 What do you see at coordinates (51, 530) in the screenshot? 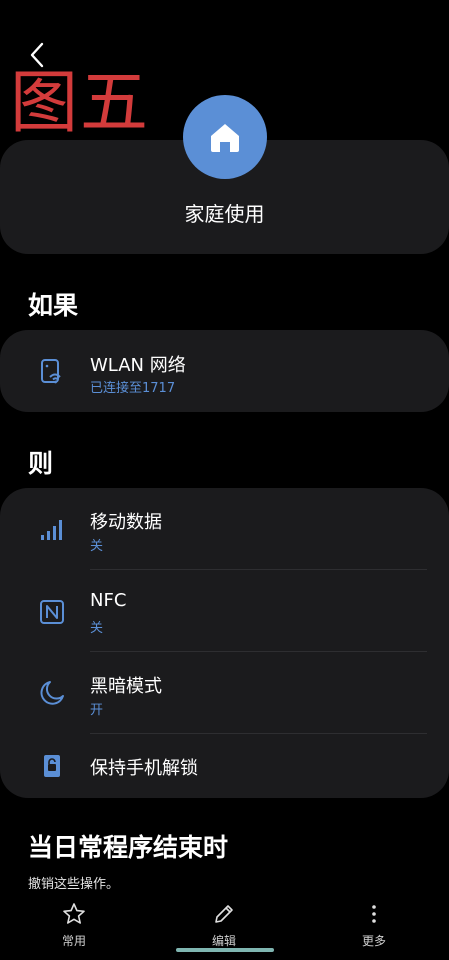
I see `signal-bars-icon` at bounding box center [51, 530].